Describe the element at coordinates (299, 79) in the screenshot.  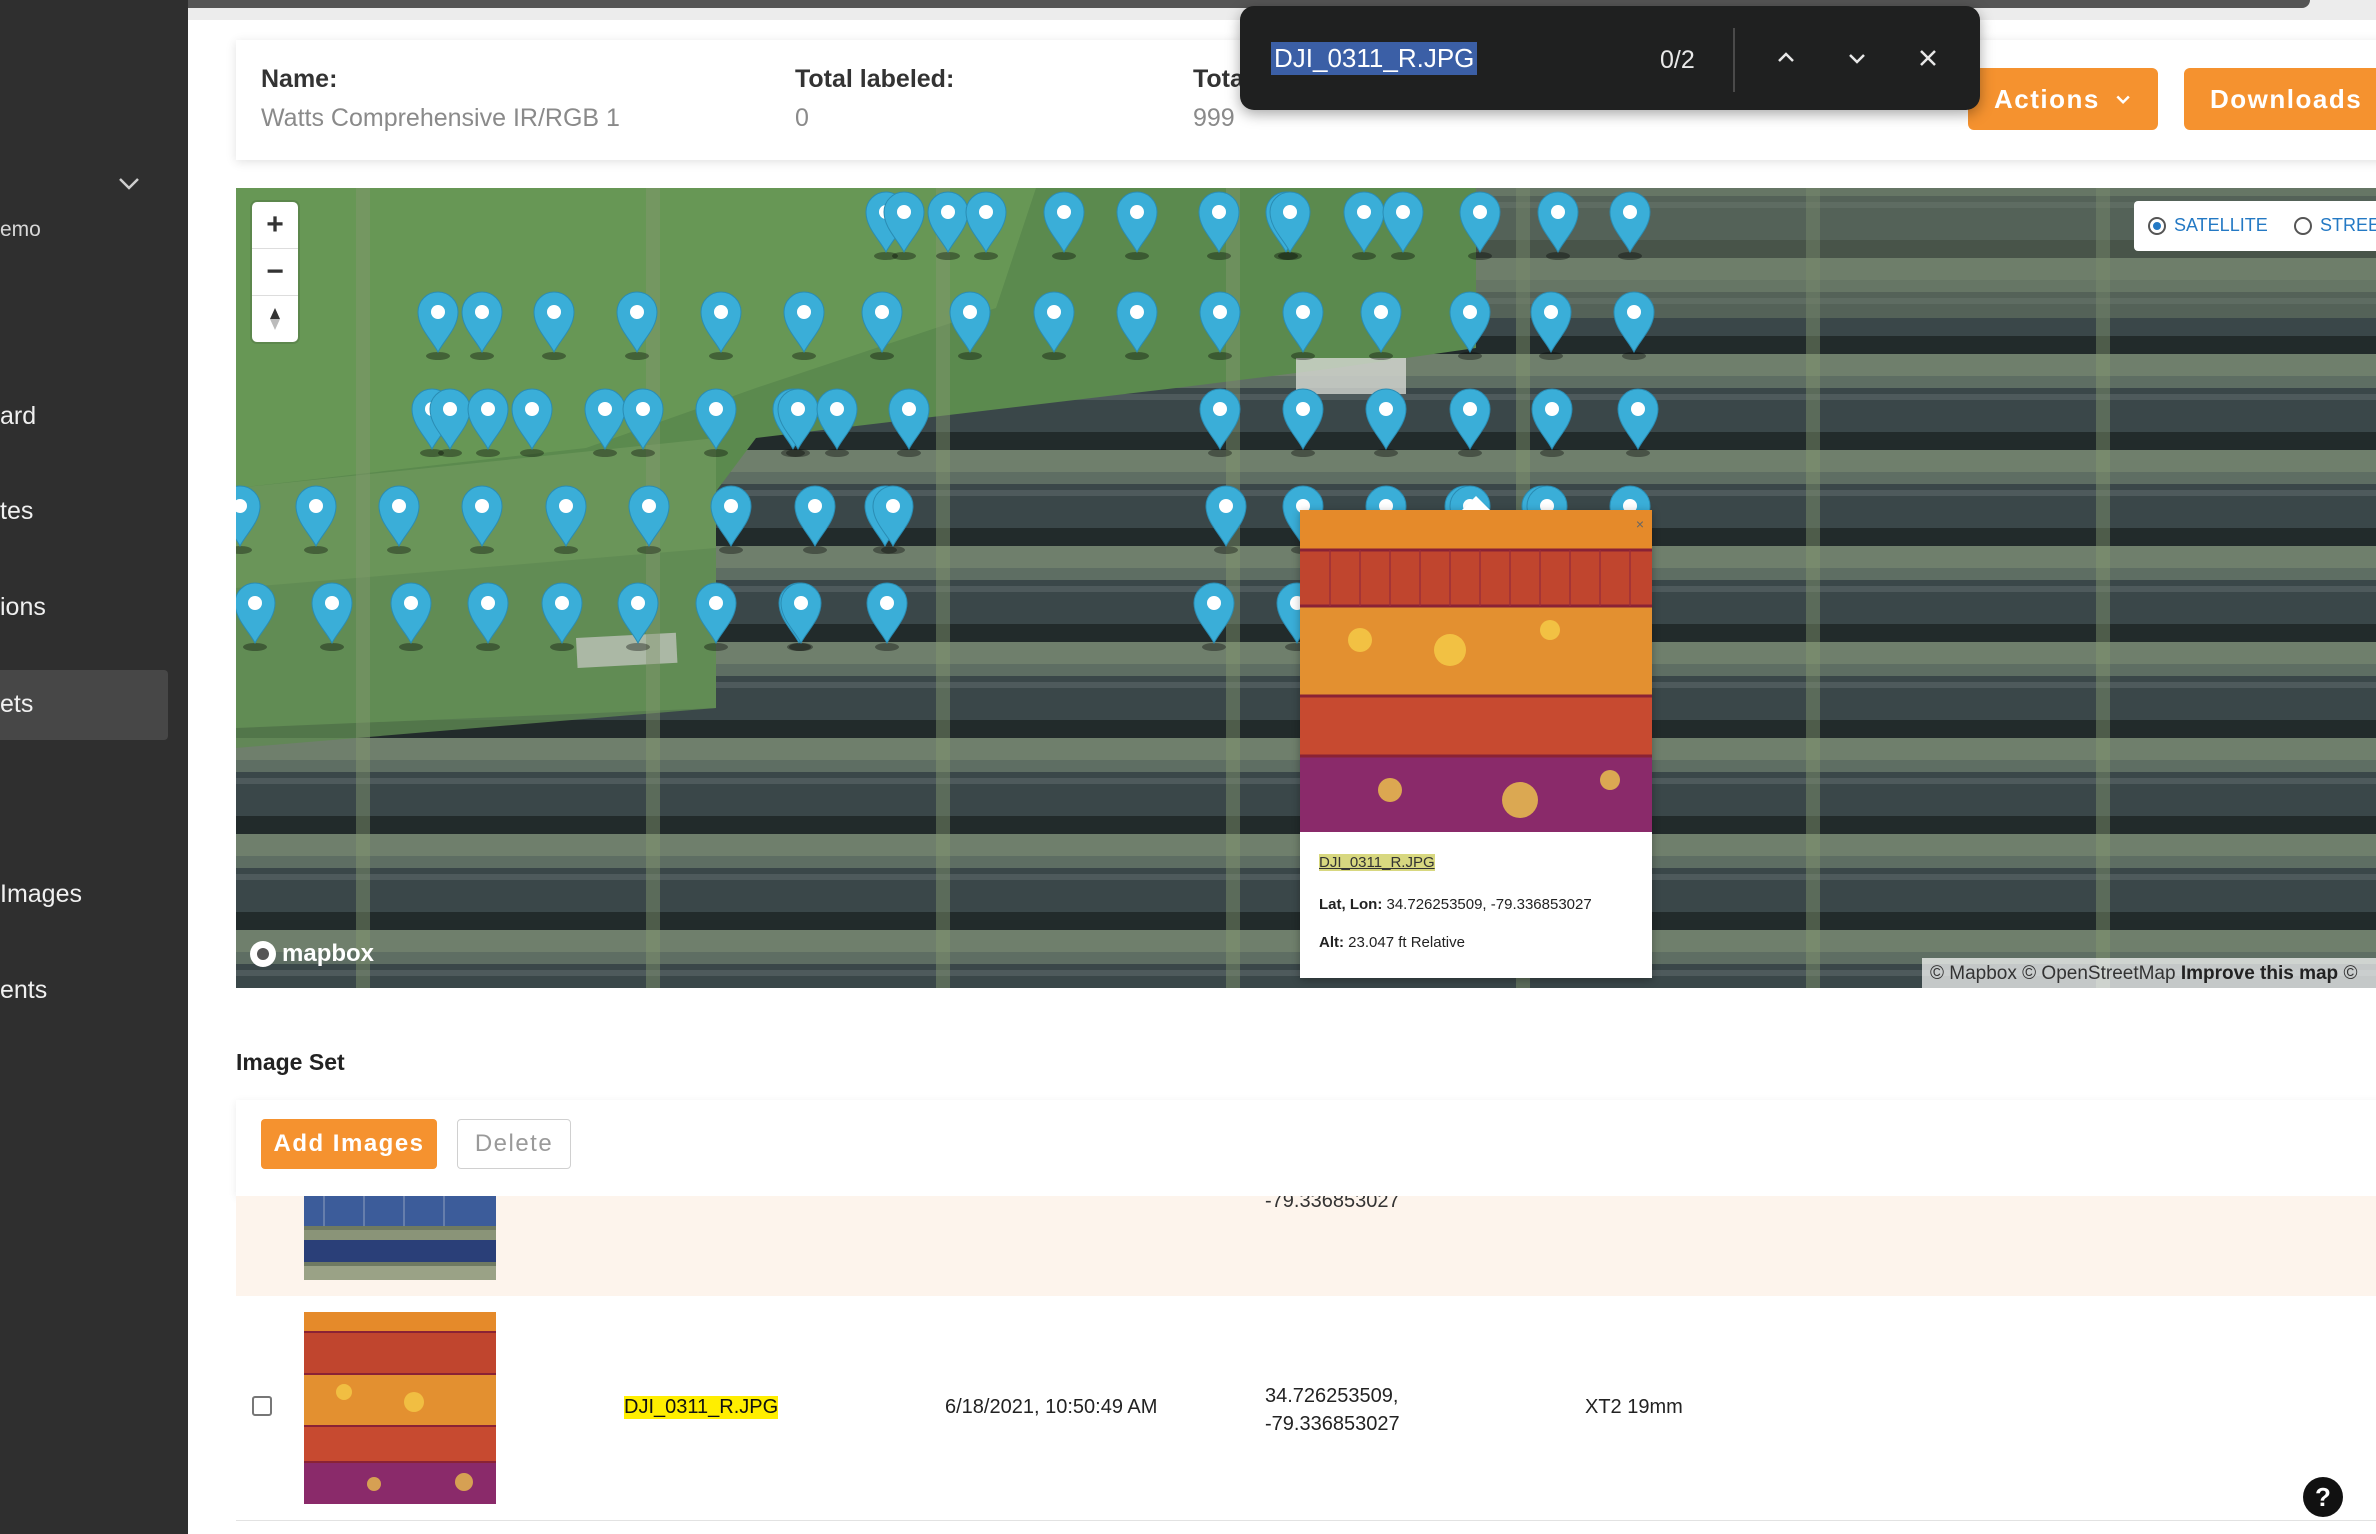
I see `name-label: Name:` at that location.